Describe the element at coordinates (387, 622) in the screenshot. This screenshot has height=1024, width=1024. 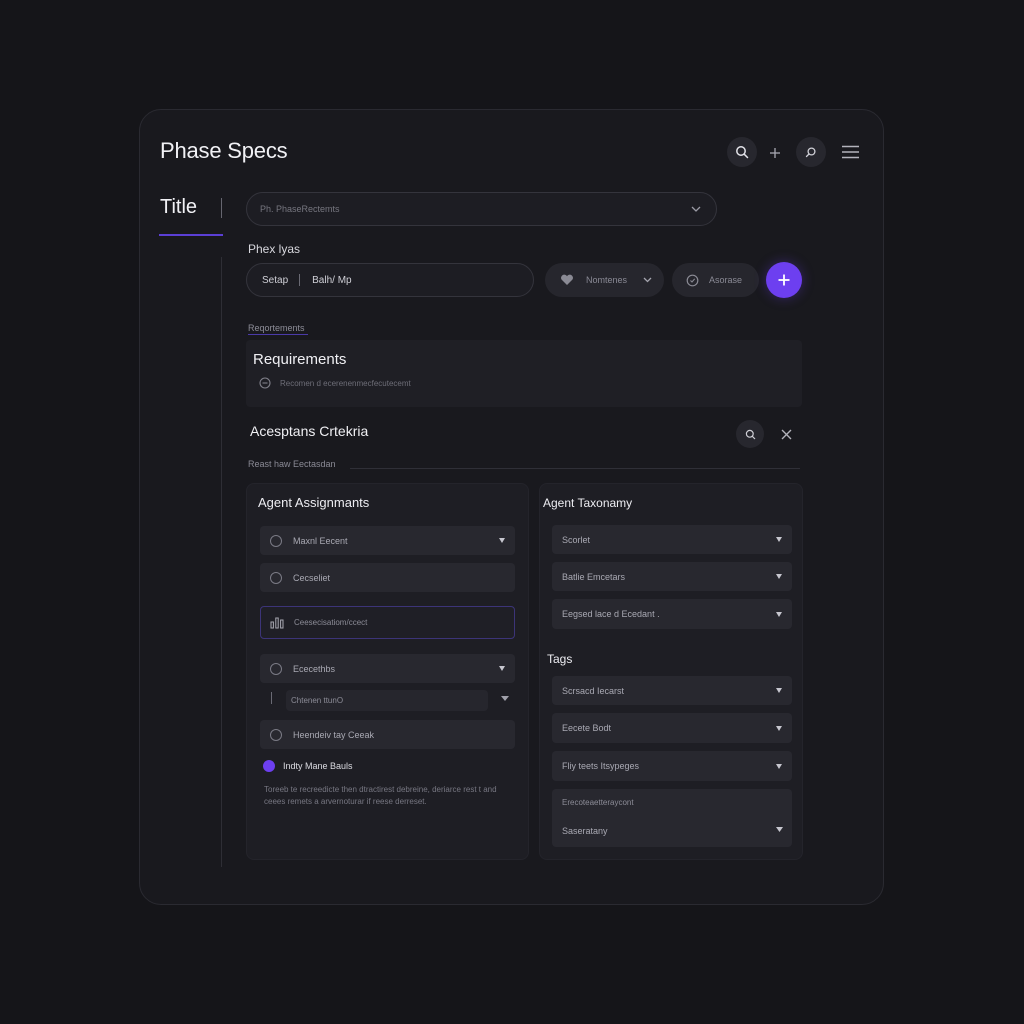
I see `assignment-row-selected: Ceesecisatiom/ccect` at that location.